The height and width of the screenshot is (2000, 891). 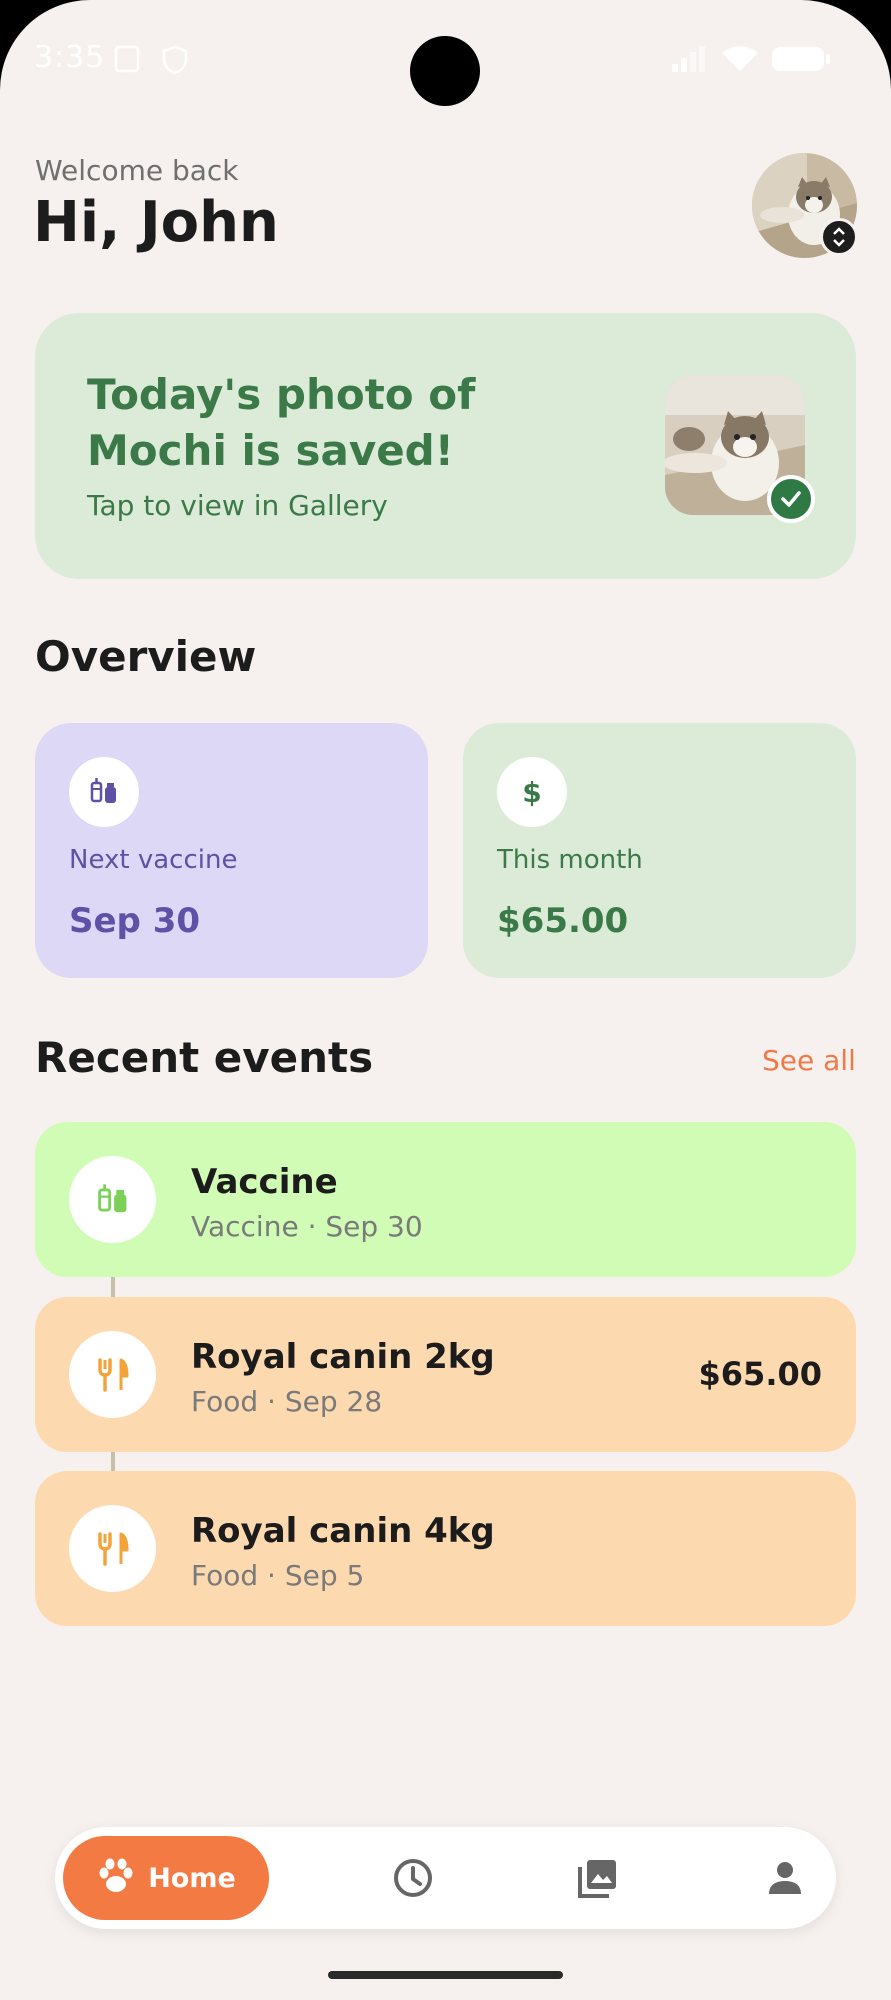 I want to click on check-icon, so click(x=791, y=499).